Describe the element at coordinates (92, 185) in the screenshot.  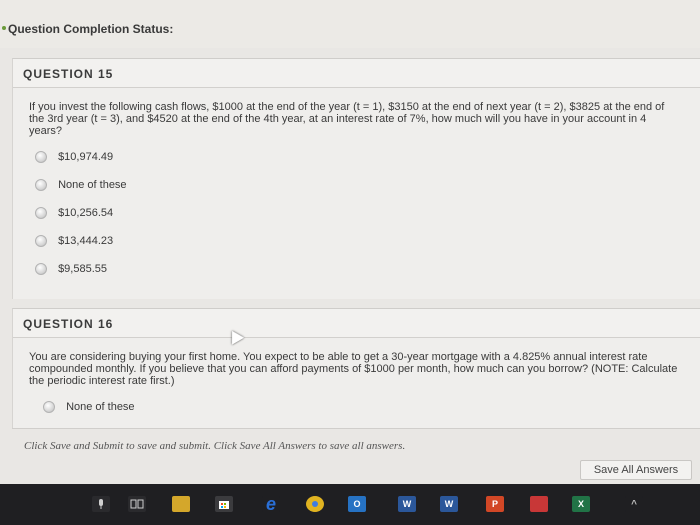
I see `q15-option-2-label: None of these` at that location.